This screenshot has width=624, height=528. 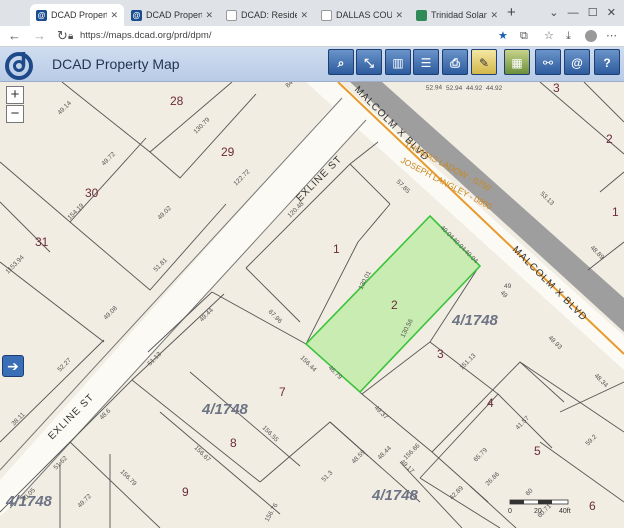 What do you see at coordinates (459, 15) in the screenshot?
I see `tab-label: Trinidad Solano -` at bounding box center [459, 15].